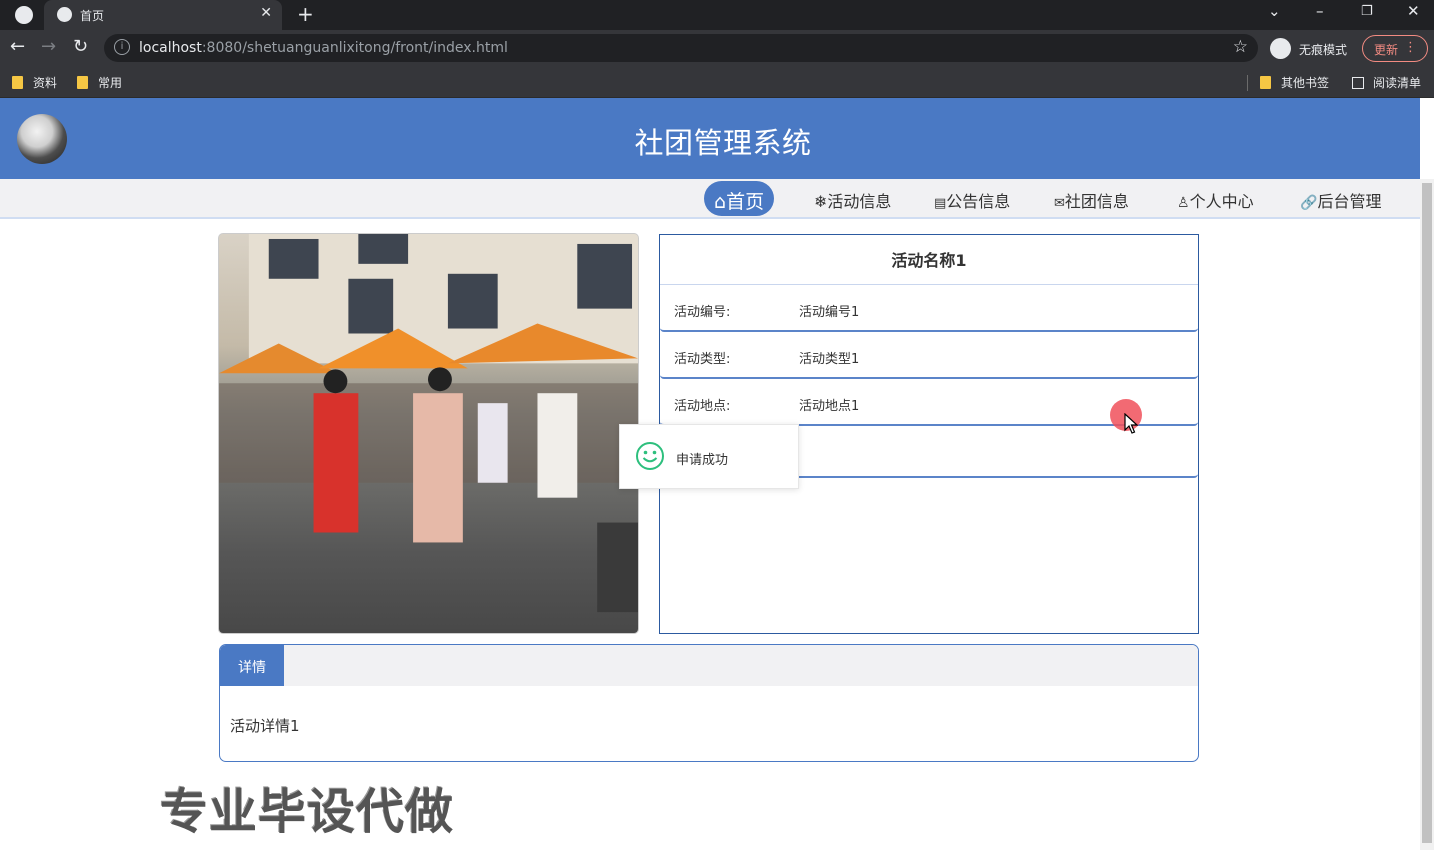 This screenshot has height=850, width=1434. Describe the element at coordinates (702, 312) in the screenshot. I see `activity-number-label: 活动编号:` at that location.